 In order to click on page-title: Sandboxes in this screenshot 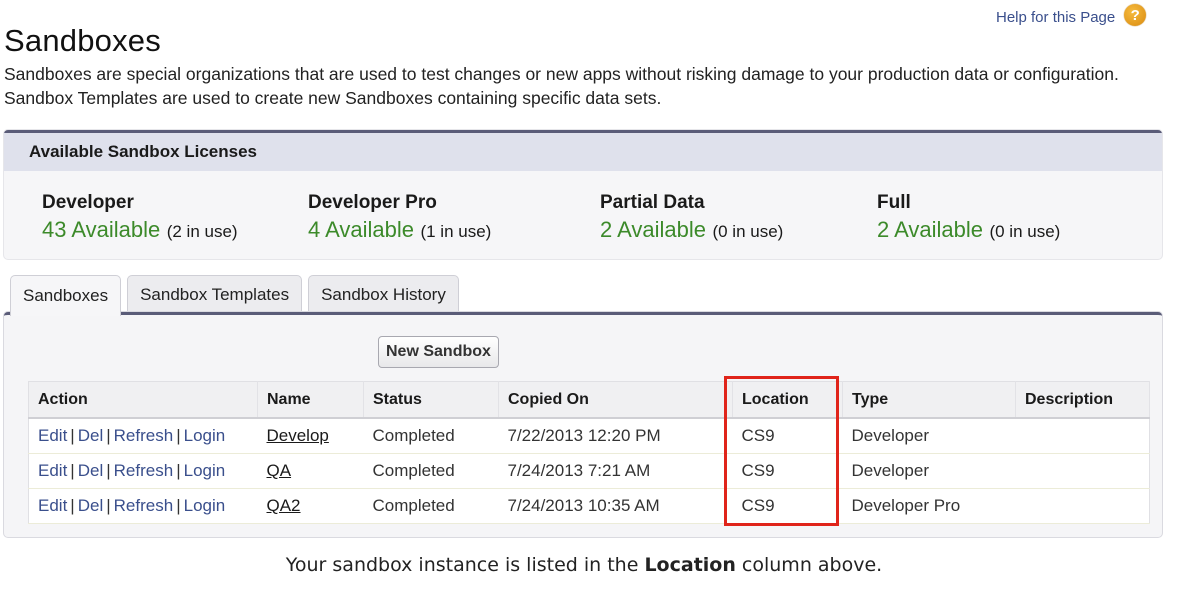, I will do `click(82, 40)`.